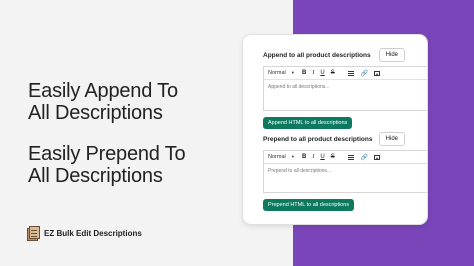  I want to click on append-toolbar: Normal ▾ B I U S 🔗, so click(345, 73).